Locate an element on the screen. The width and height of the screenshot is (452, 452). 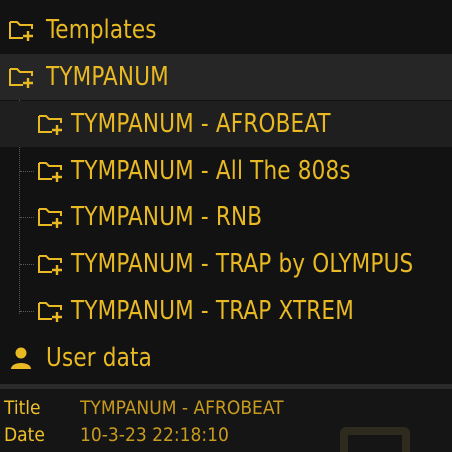
tree-item-tympanum-afrobeat: TYMPANUM - AFROBEAT is located at coordinates (226, 124).